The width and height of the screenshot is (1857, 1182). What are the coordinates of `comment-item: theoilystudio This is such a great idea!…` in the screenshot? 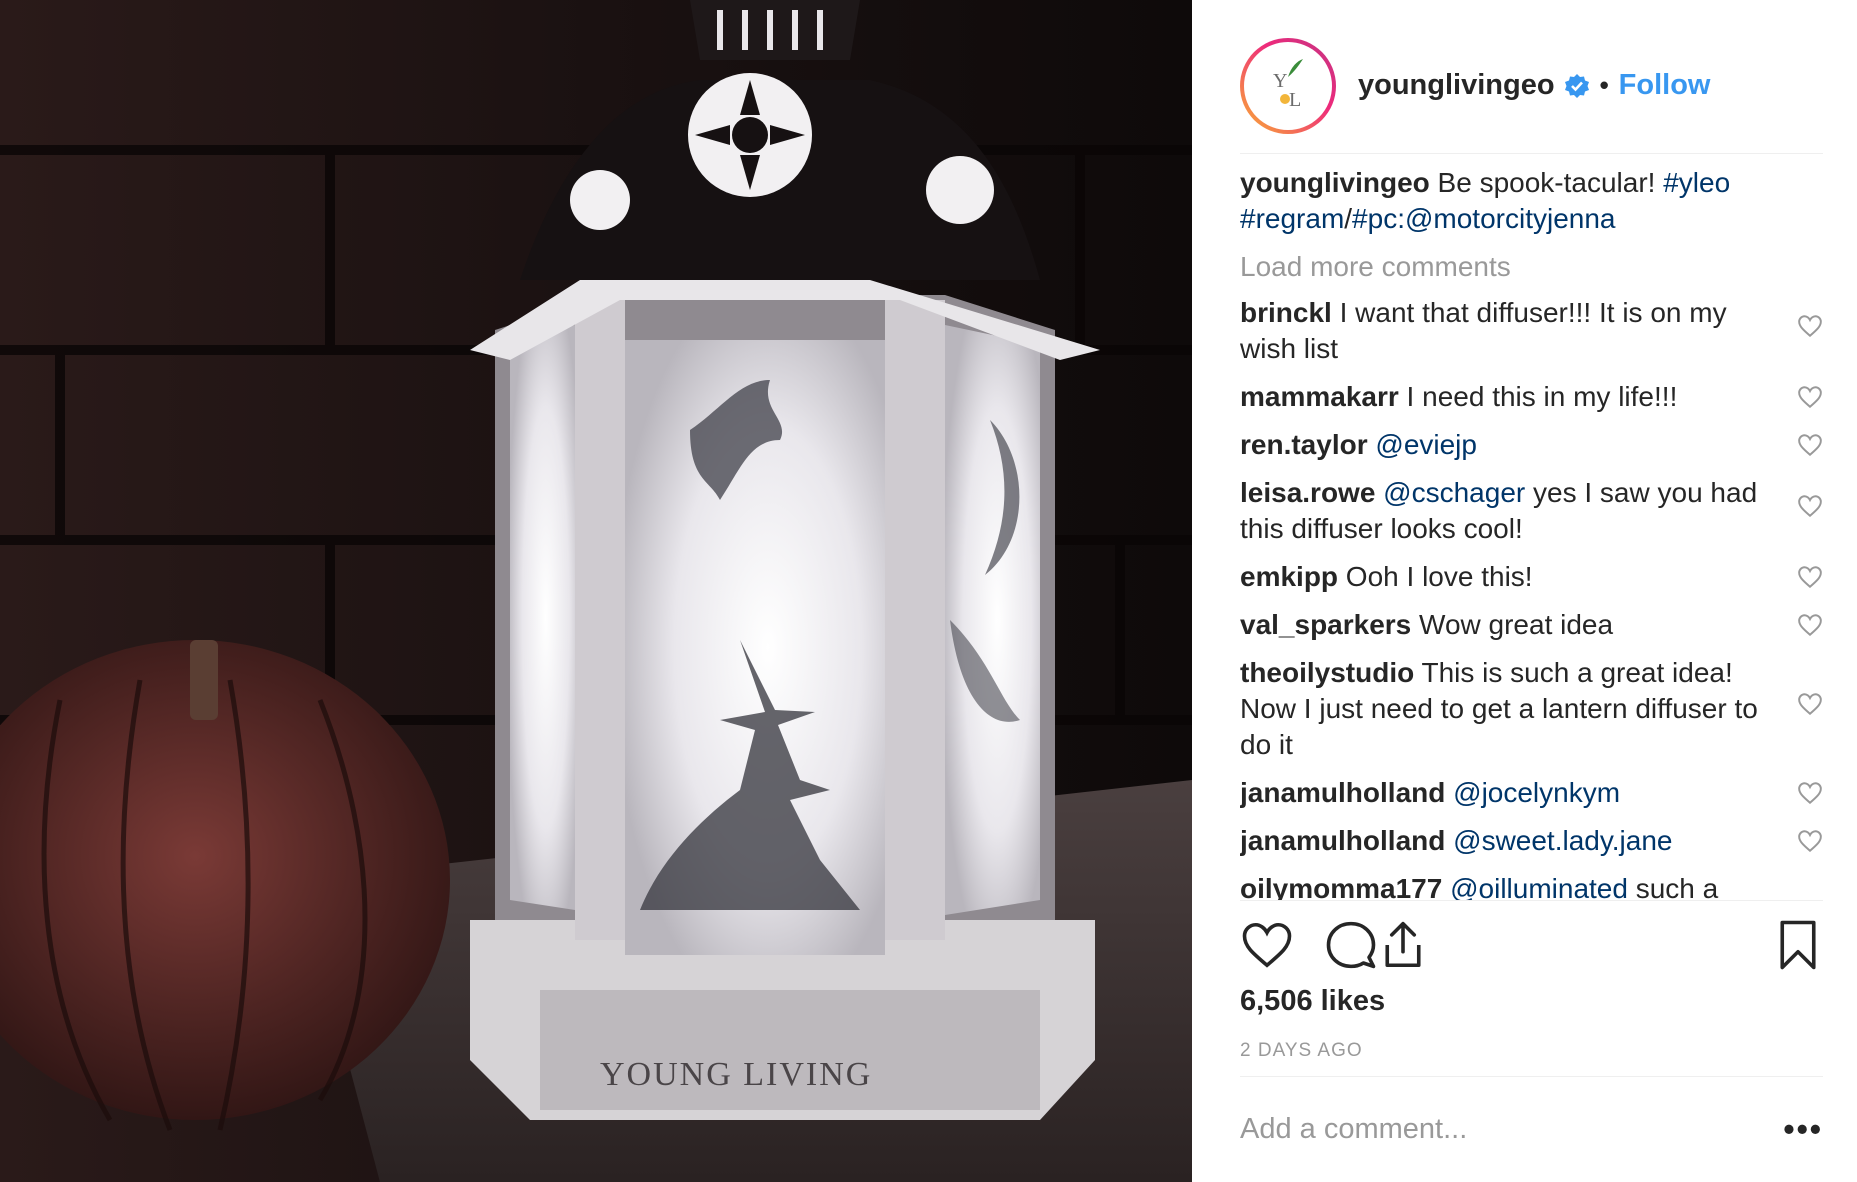 It's located at (1531, 709).